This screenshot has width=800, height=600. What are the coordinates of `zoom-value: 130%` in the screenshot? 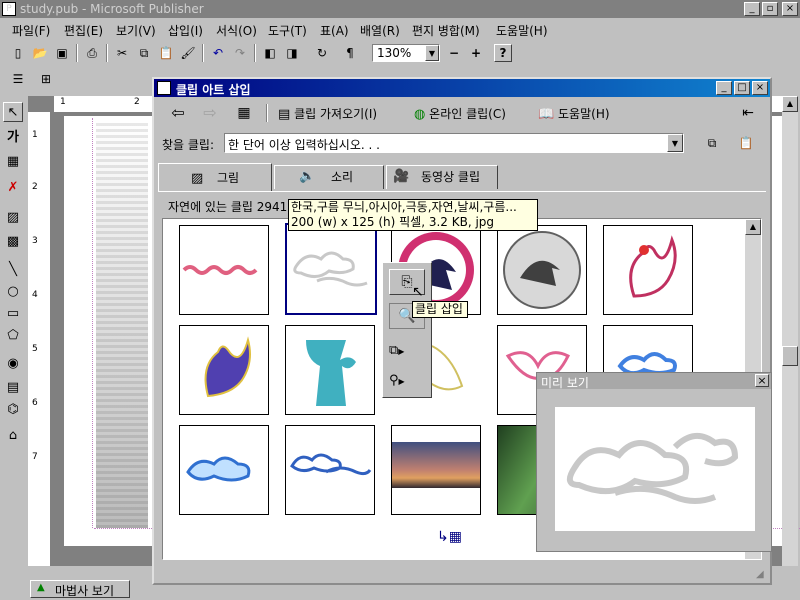 It's located at (394, 53).